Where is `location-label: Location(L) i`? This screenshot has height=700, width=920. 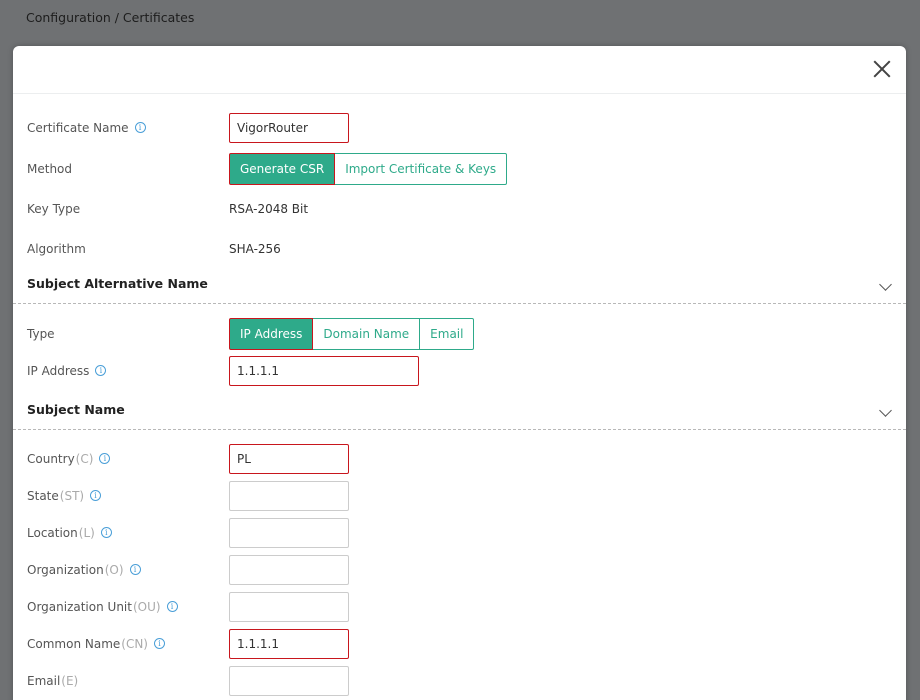 location-label: Location(L) i is located at coordinates (69, 533).